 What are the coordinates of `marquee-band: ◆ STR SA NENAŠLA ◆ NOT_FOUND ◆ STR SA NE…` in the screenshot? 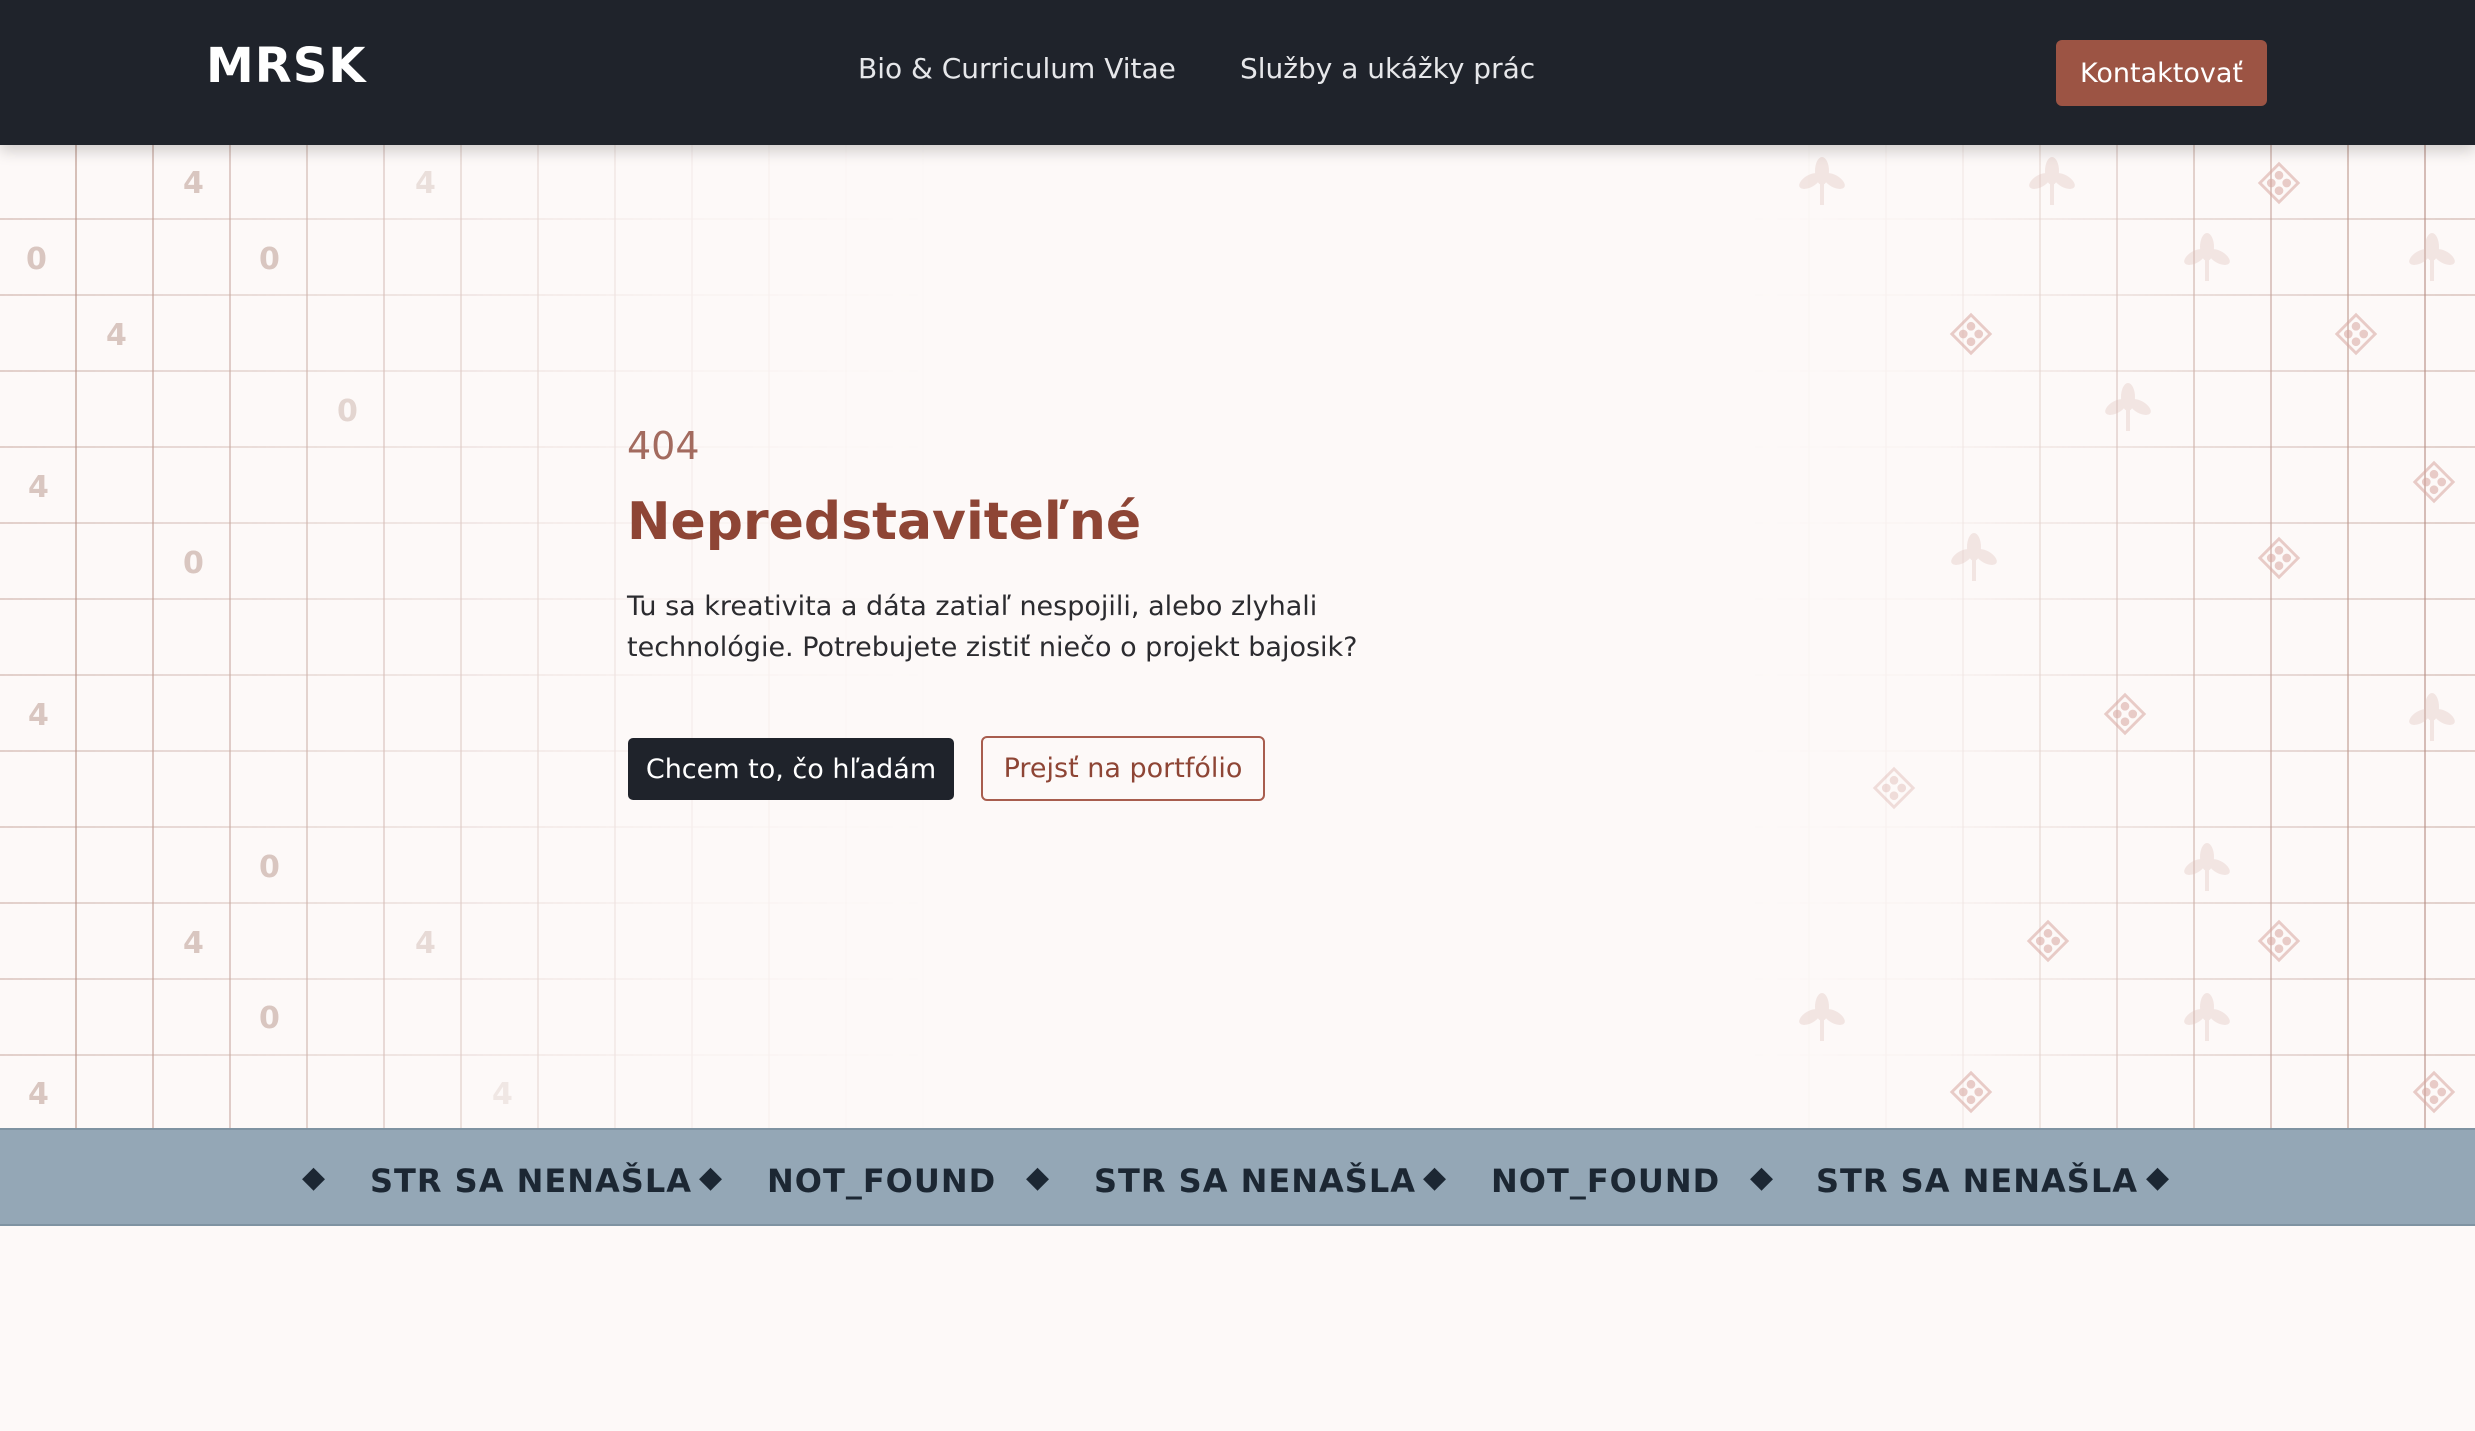 It's located at (1237, 1177).